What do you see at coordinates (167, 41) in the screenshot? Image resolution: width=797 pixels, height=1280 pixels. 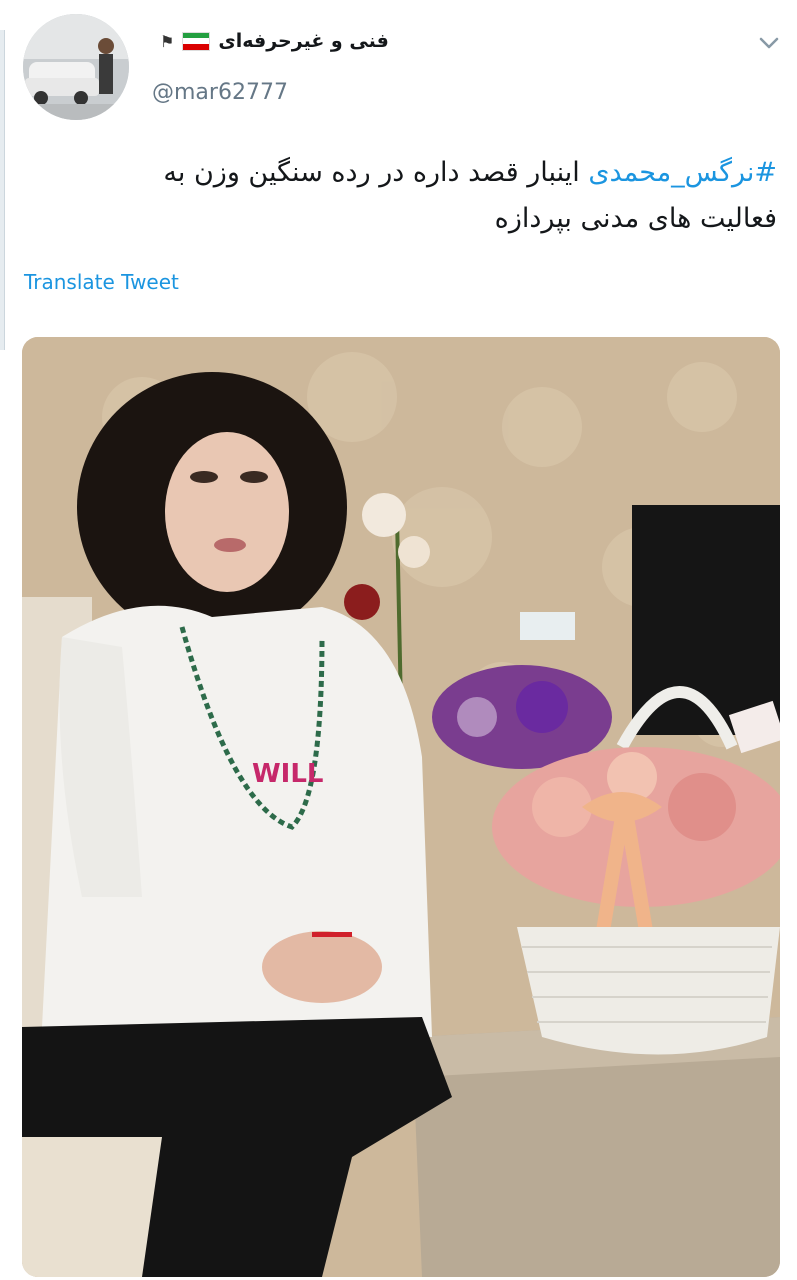 I see `pennant-icon: ⚑` at bounding box center [167, 41].